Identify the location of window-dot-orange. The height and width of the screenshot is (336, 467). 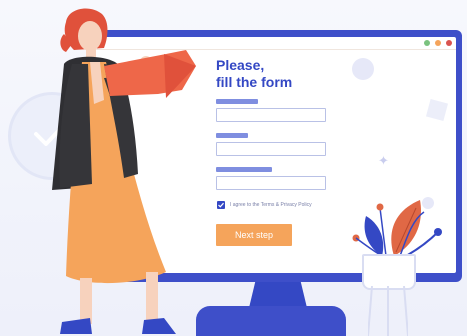
(438, 43).